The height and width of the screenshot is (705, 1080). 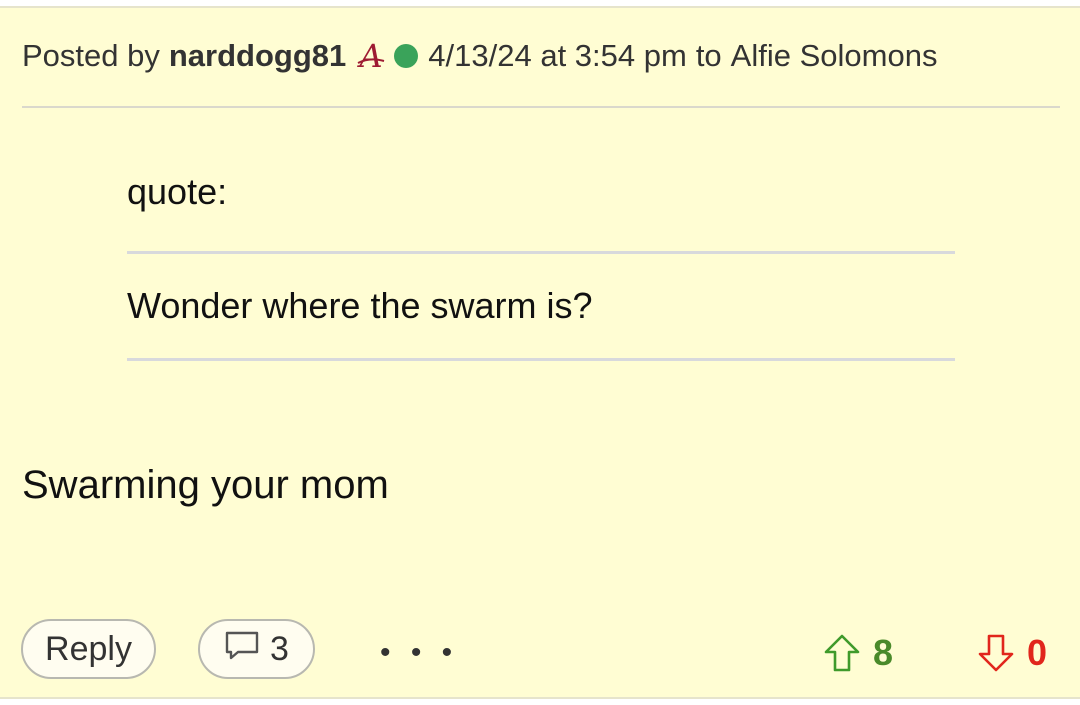 What do you see at coordinates (541, 252) in the screenshot?
I see `quote-divider-top` at bounding box center [541, 252].